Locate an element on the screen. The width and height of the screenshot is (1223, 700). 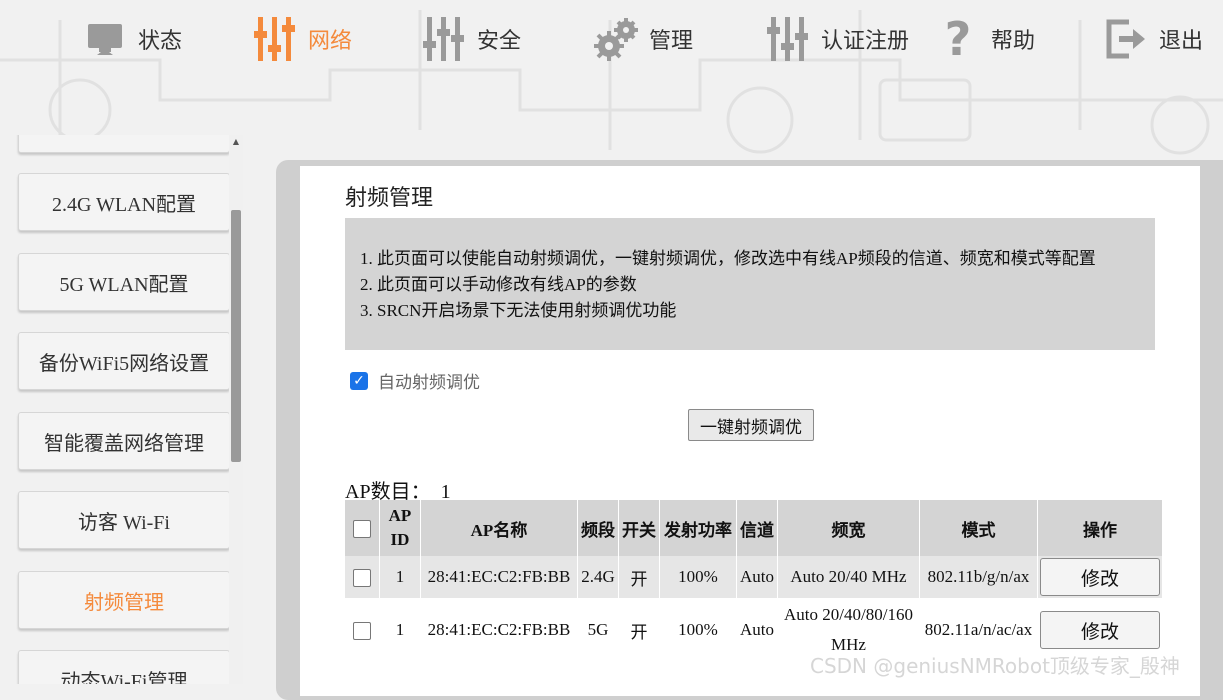
scrollbar-thumb is located at coordinates (236, 336).